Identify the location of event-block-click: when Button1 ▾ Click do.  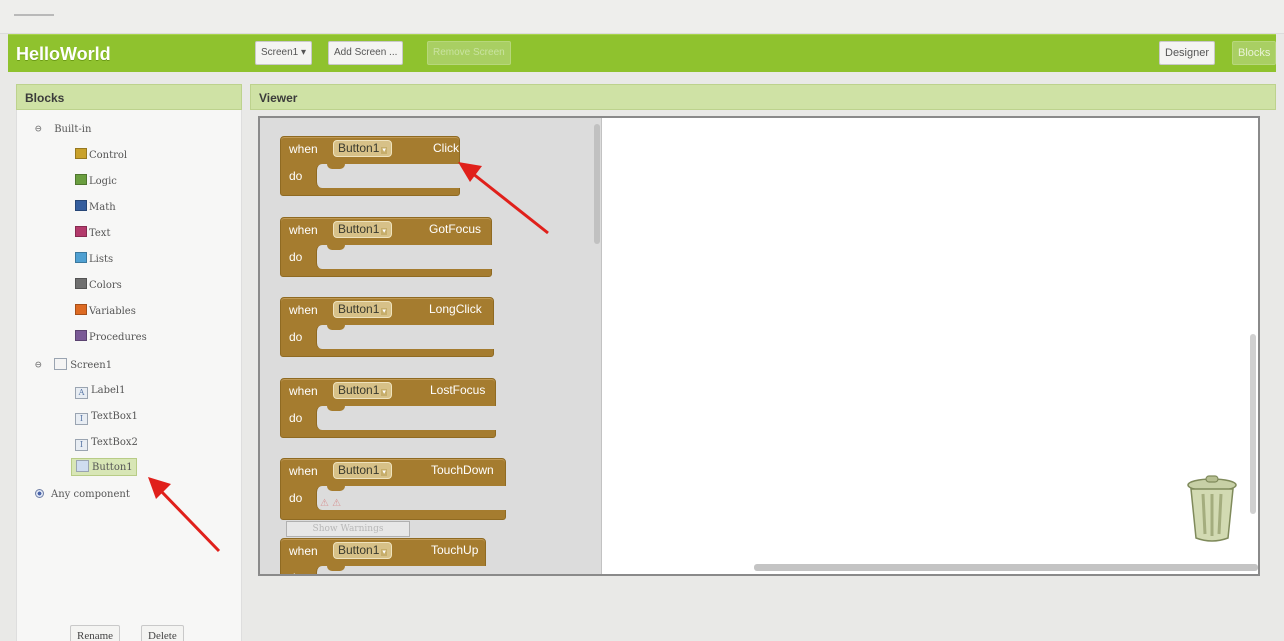
(370, 166).